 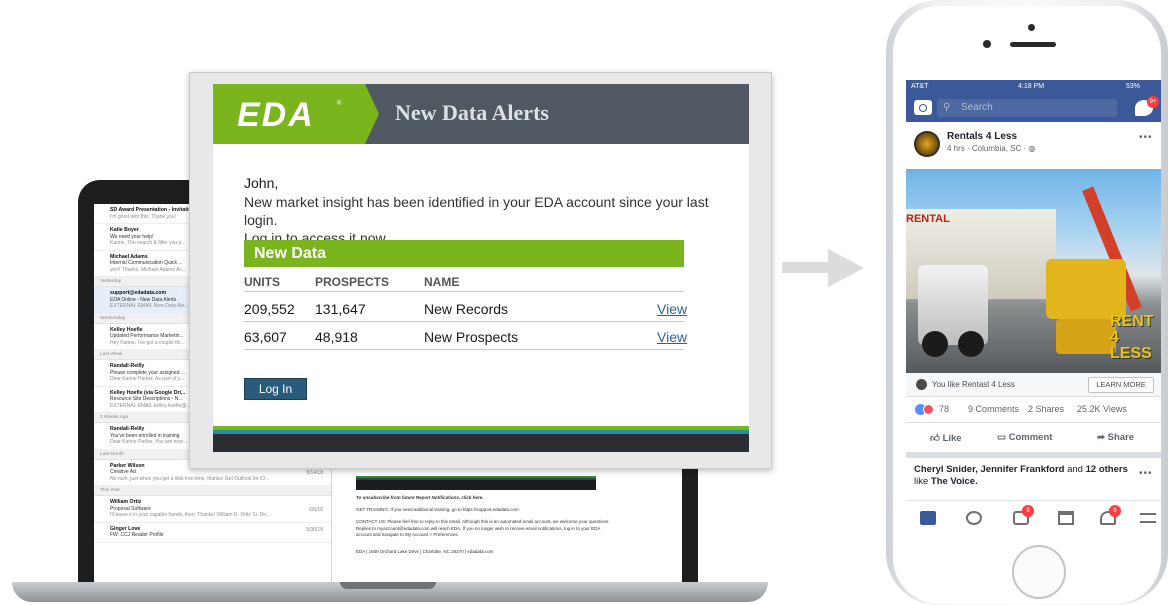 I want to click on mail-section-header: This Year, so click(x=212, y=491).